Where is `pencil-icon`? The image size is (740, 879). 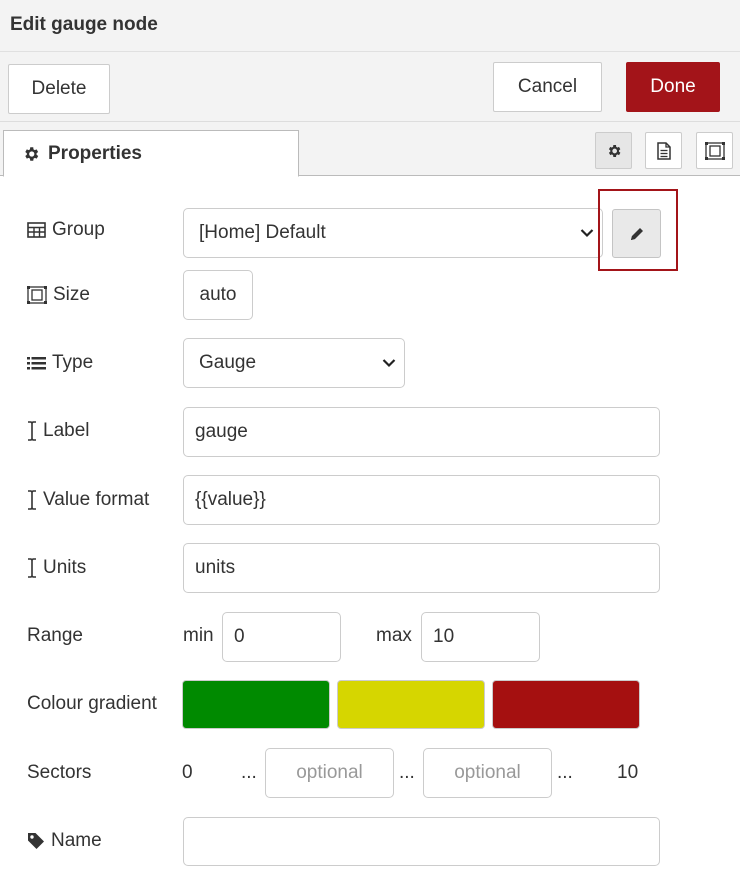 pencil-icon is located at coordinates (636, 233).